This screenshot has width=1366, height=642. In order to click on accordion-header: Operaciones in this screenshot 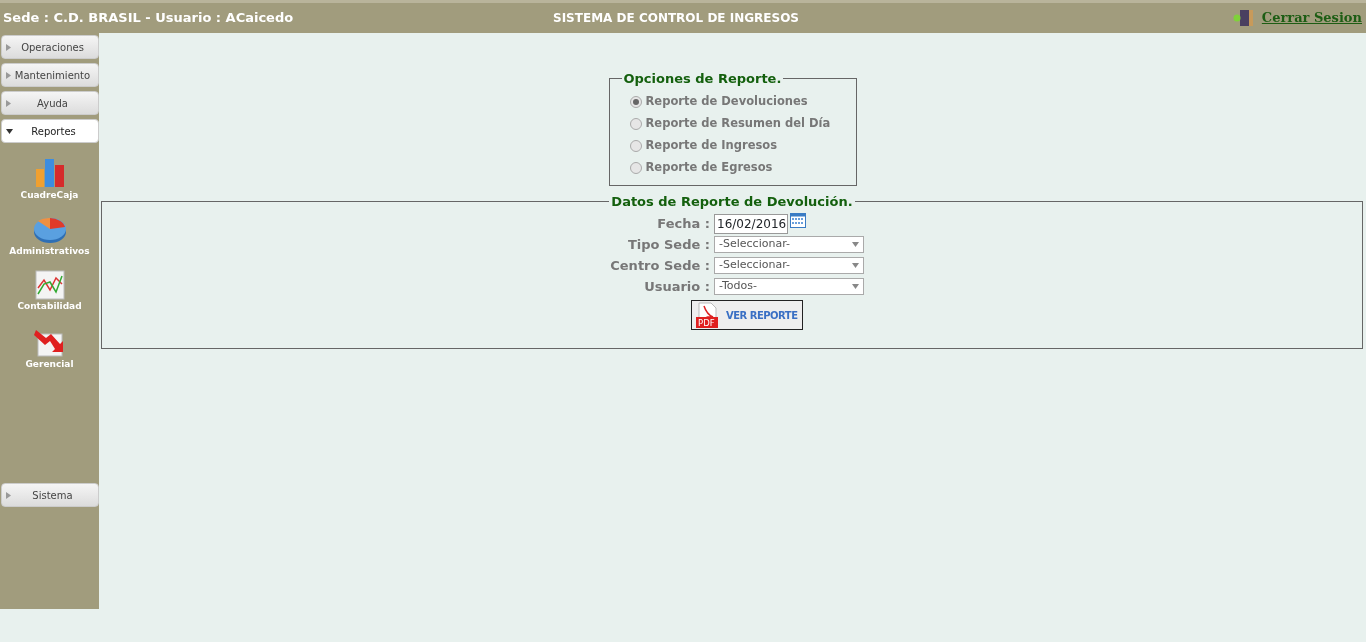, I will do `click(50, 47)`.